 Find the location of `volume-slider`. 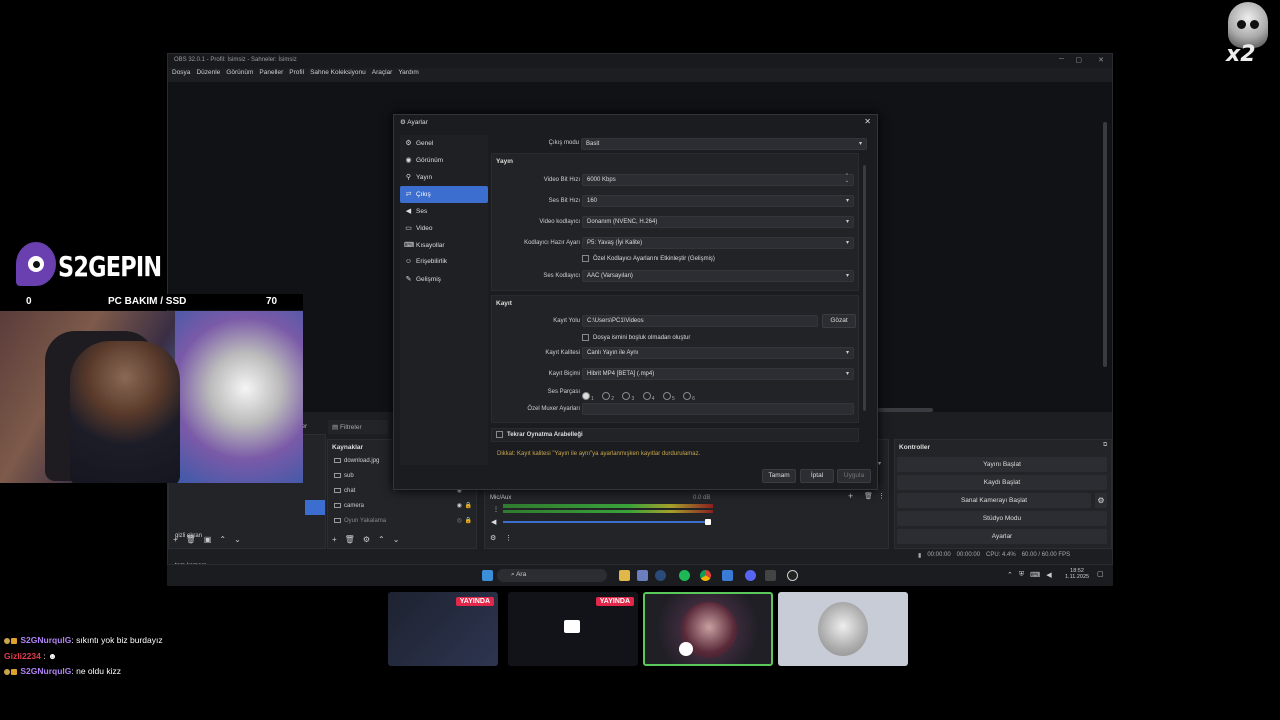

volume-slider is located at coordinates (607, 522).